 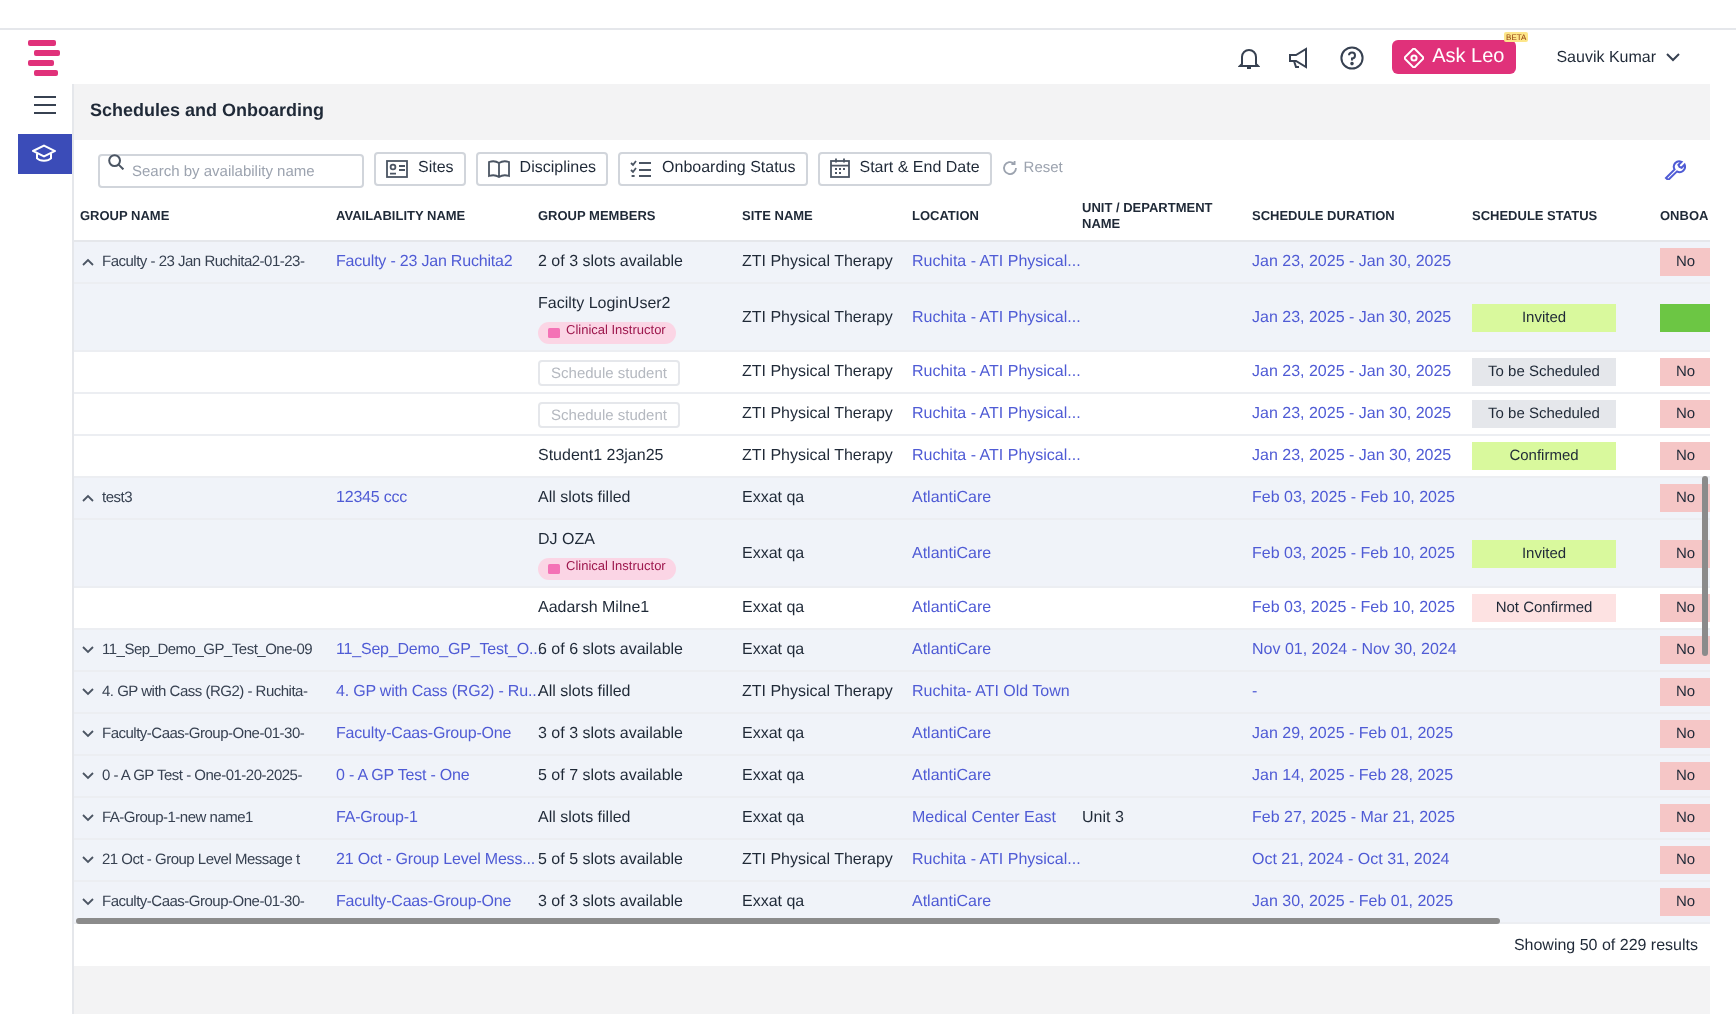 What do you see at coordinates (1618, 57) in the screenshot?
I see `user-menu: Sauvik Kumar` at bounding box center [1618, 57].